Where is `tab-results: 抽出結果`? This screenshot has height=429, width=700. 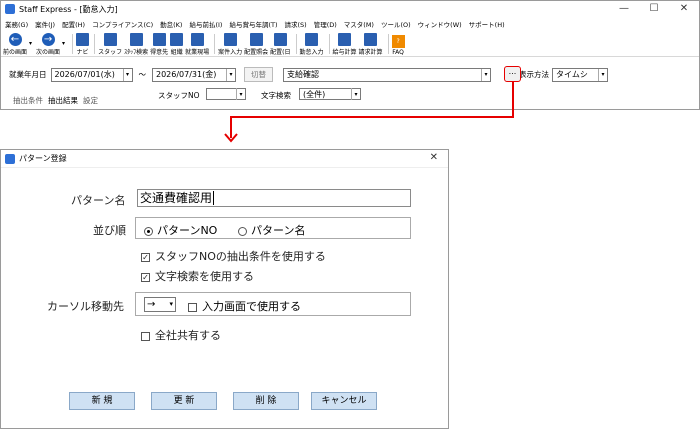
tab-results: 抽出結果 is located at coordinates (63, 100).